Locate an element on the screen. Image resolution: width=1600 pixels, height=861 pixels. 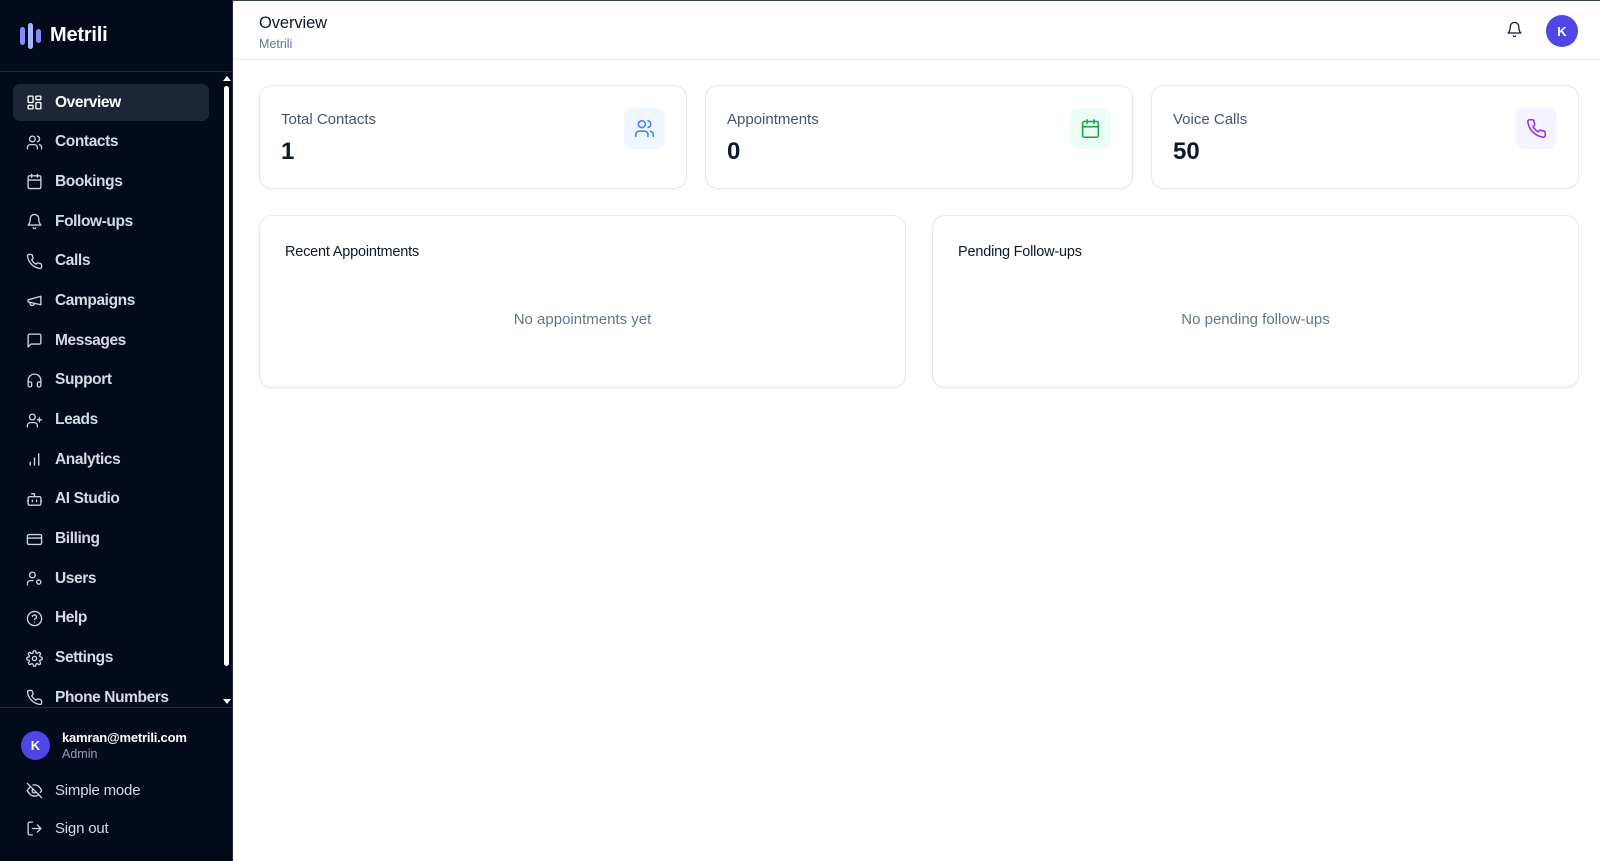
bell-icon is located at coordinates (34, 222).